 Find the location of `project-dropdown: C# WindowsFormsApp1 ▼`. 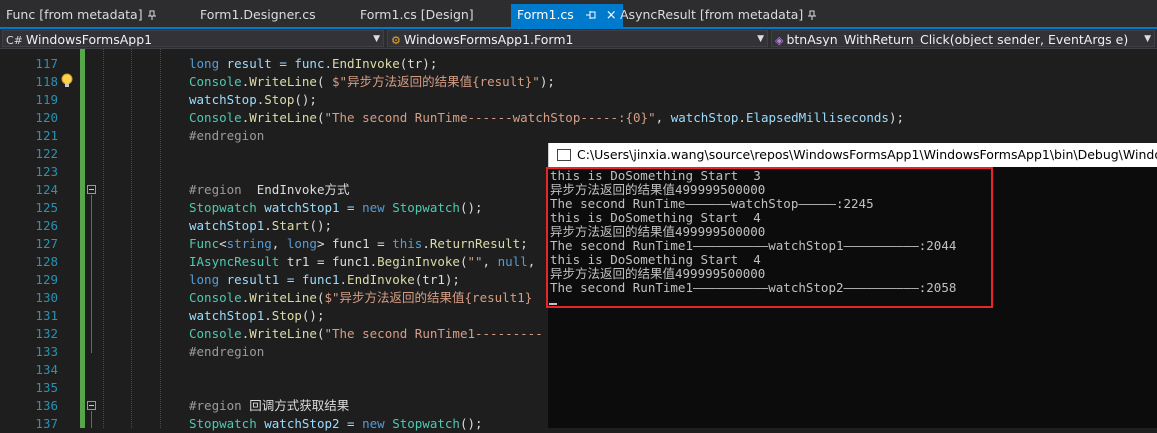

project-dropdown: C# WindowsFormsApp1 ▼ is located at coordinates (193, 38).